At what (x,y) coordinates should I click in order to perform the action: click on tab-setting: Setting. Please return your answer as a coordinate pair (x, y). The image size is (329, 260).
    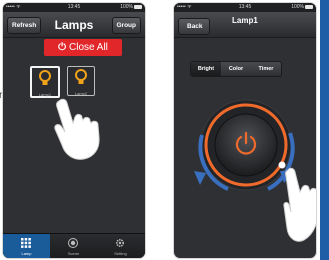
    Looking at the image, I should click on (120, 246).